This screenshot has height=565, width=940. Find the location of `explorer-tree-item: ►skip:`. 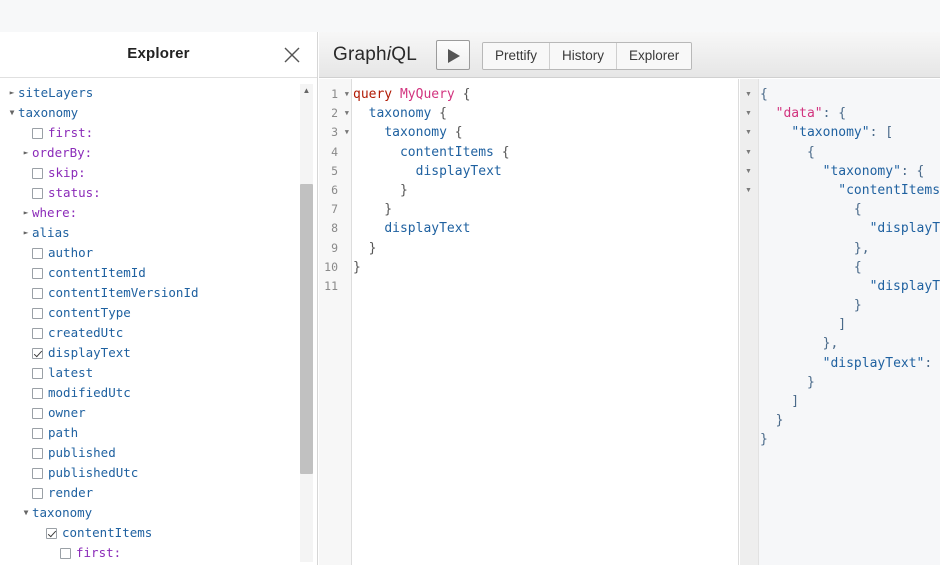

explorer-tree-item: ►skip: is located at coordinates (158, 173).